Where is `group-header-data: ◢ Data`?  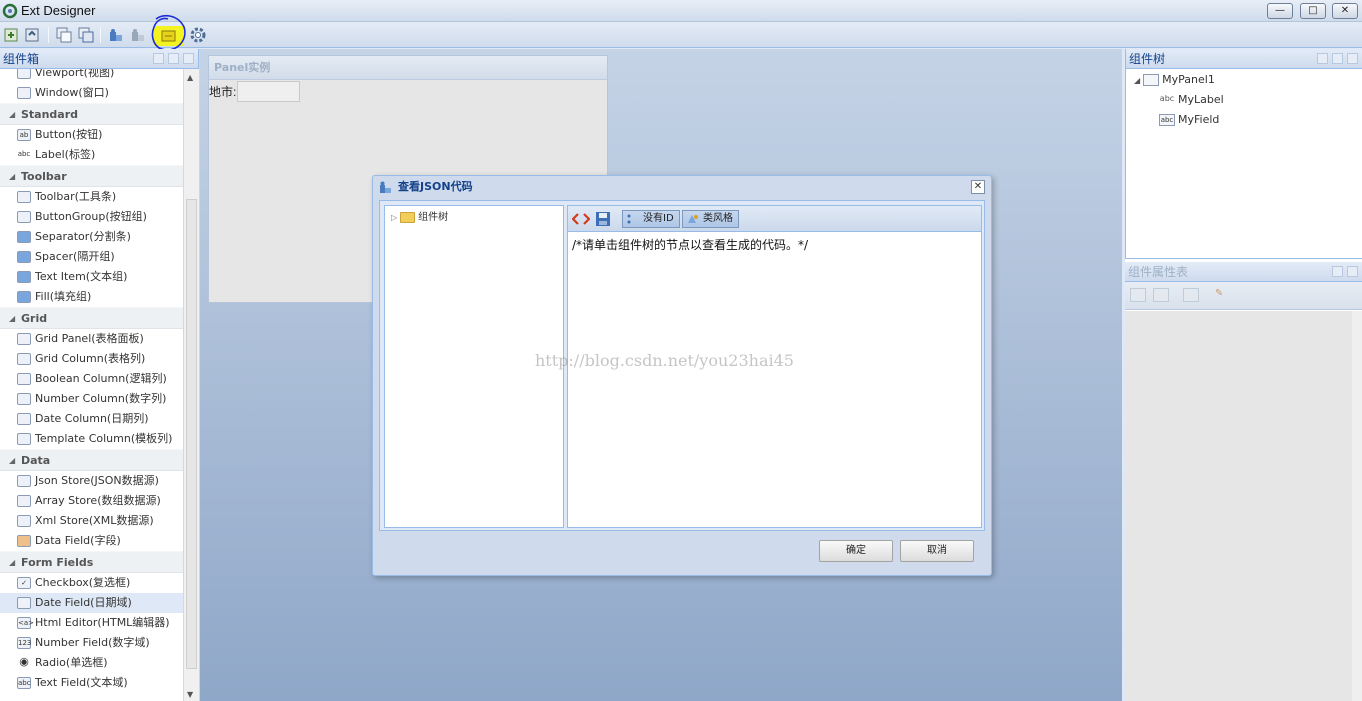
group-header-data: ◢ Data is located at coordinates (91, 460).